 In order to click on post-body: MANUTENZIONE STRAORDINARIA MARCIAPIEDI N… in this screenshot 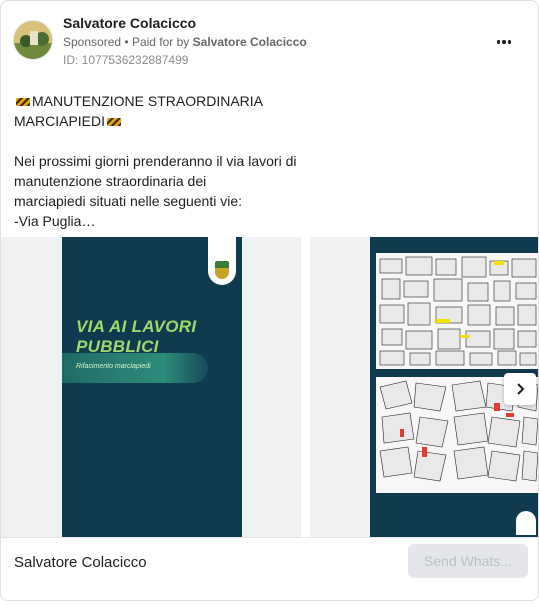, I will do `click(174, 161)`.